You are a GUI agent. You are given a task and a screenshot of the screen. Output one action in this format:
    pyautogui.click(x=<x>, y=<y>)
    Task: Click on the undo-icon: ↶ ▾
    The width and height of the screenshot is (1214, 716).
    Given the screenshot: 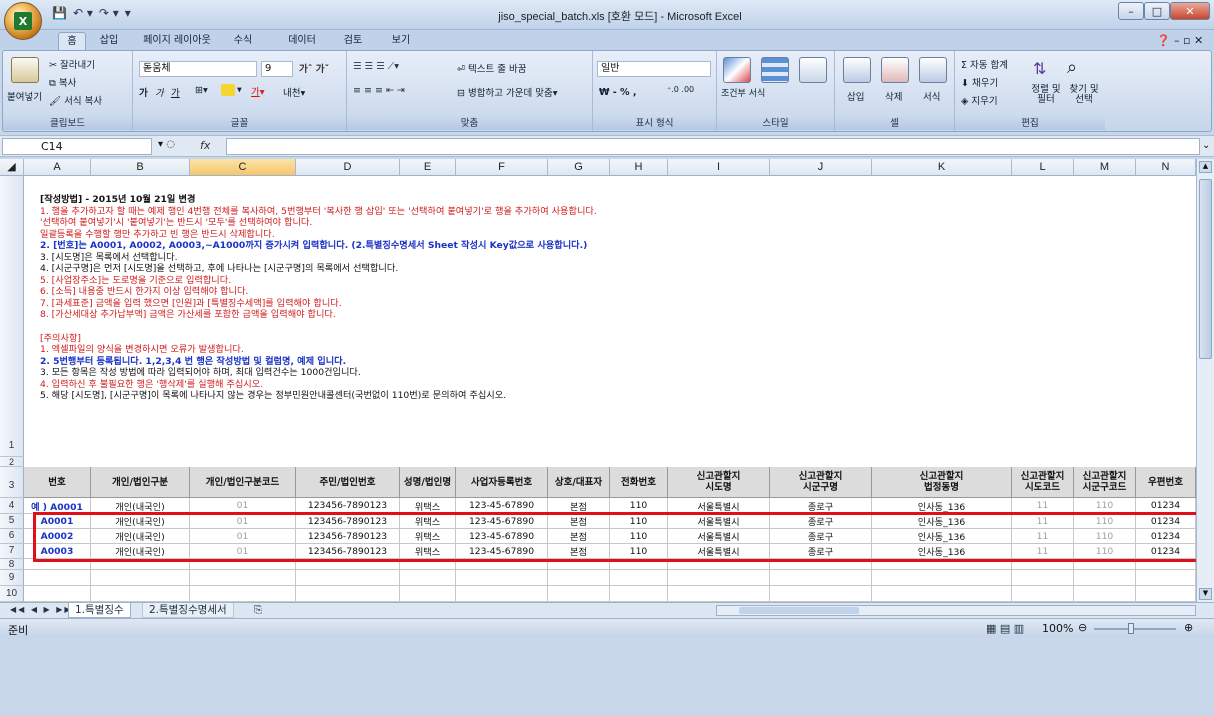 What is the action you would take?
    pyautogui.click(x=83, y=14)
    